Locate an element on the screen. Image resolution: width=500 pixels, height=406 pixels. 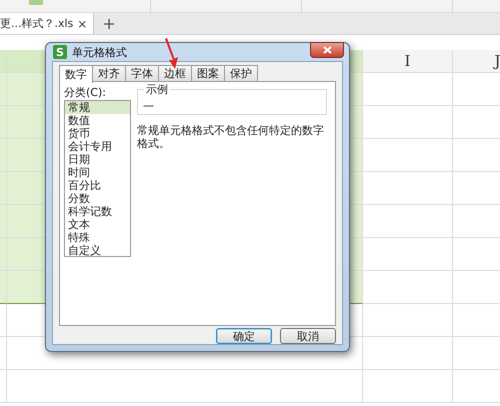
category-item: 自定义 is located at coordinates (97, 250).